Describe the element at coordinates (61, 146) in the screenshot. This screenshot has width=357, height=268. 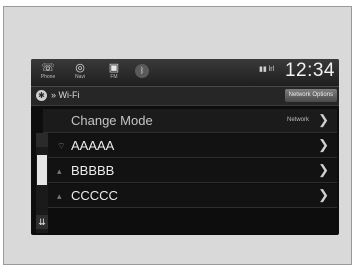
I see `wifi-signal-icon: ⌔` at that location.